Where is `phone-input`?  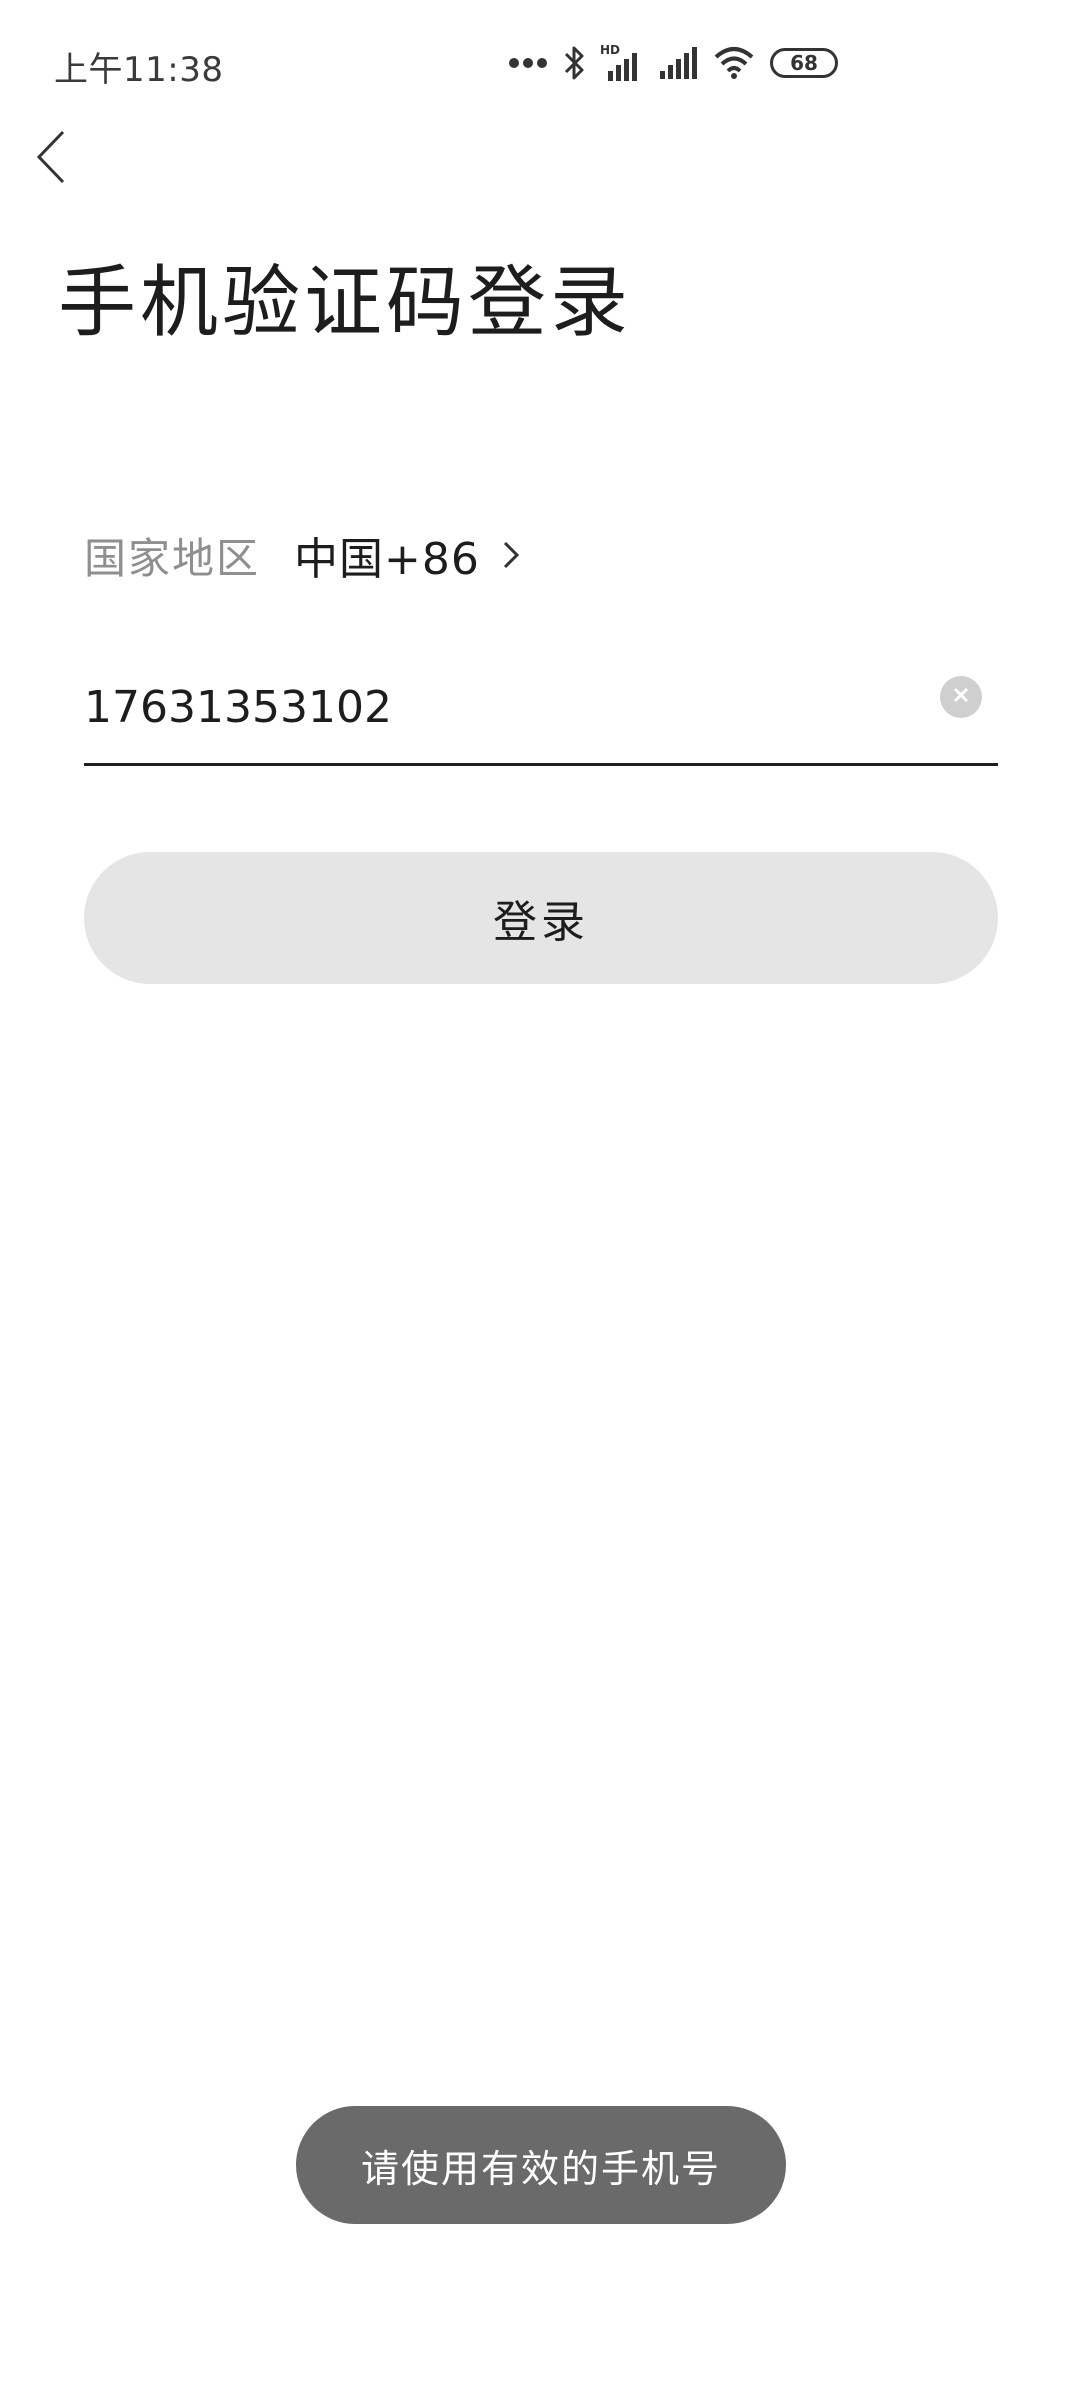 phone-input is located at coordinates (494, 707).